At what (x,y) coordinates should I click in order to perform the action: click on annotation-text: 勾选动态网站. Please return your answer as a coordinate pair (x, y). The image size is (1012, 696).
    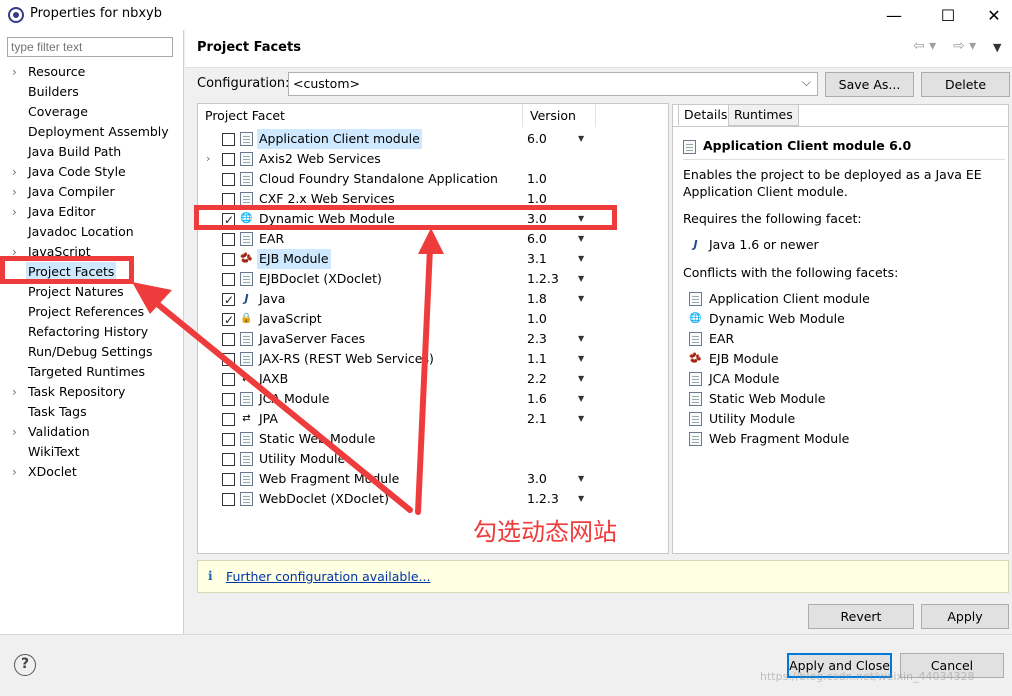
    Looking at the image, I should click on (545, 532).